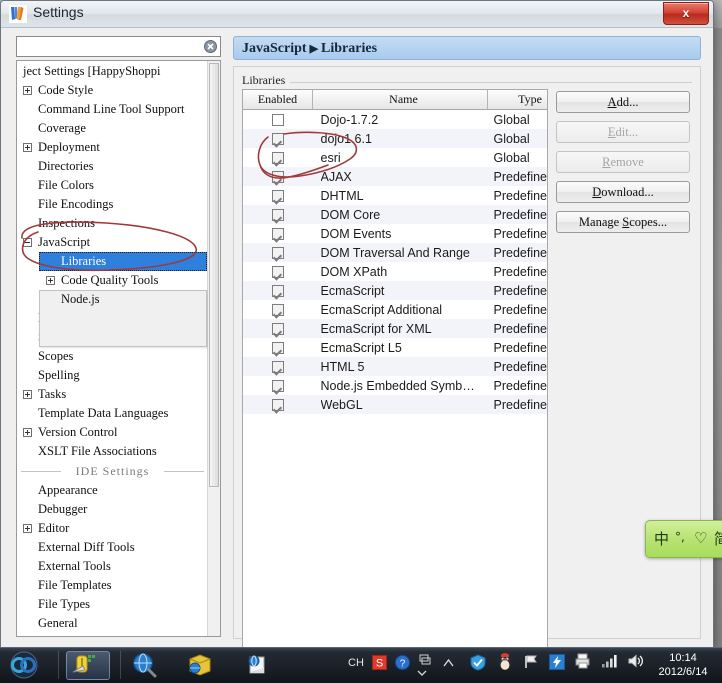 The width and height of the screenshot is (722, 683). Describe the element at coordinates (395, 214) in the screenshot. I see `table-row: DOM Core Predefined` at that location.